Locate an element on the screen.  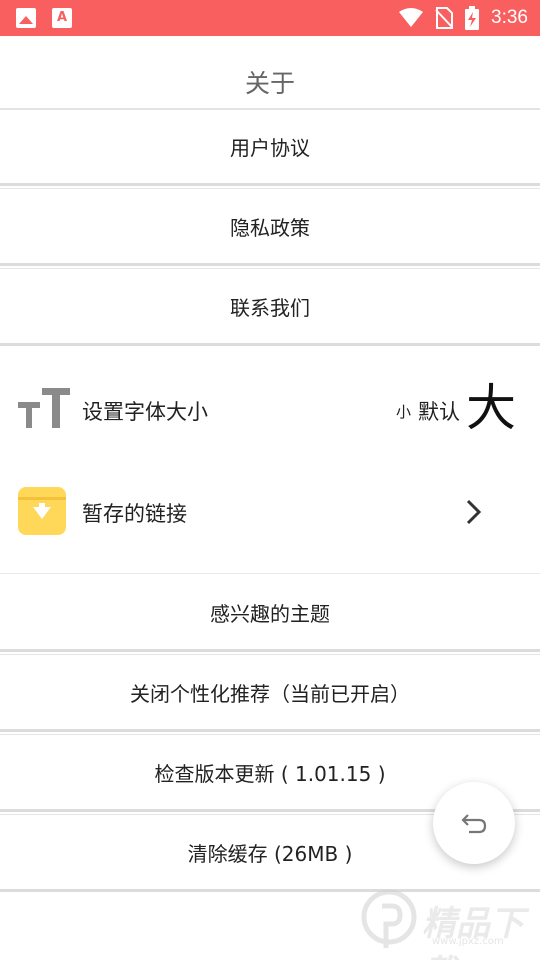
saved-links-label: 暂存的链接 is located at coordinates (134, 514).